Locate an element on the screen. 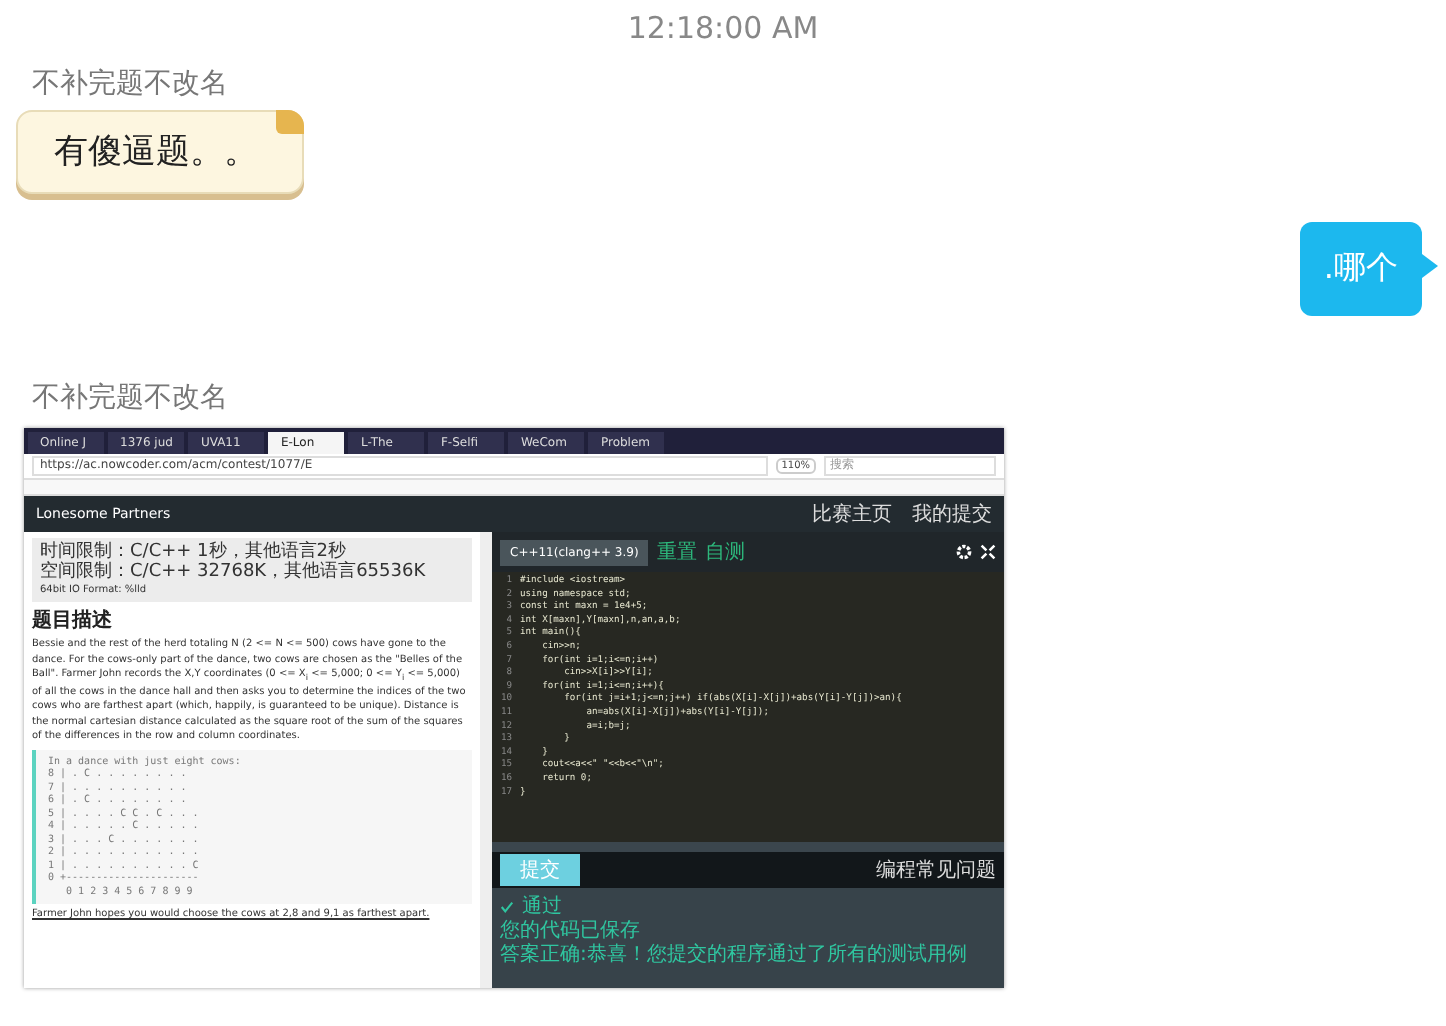  scrollbar is located at coordinates (486, 760).